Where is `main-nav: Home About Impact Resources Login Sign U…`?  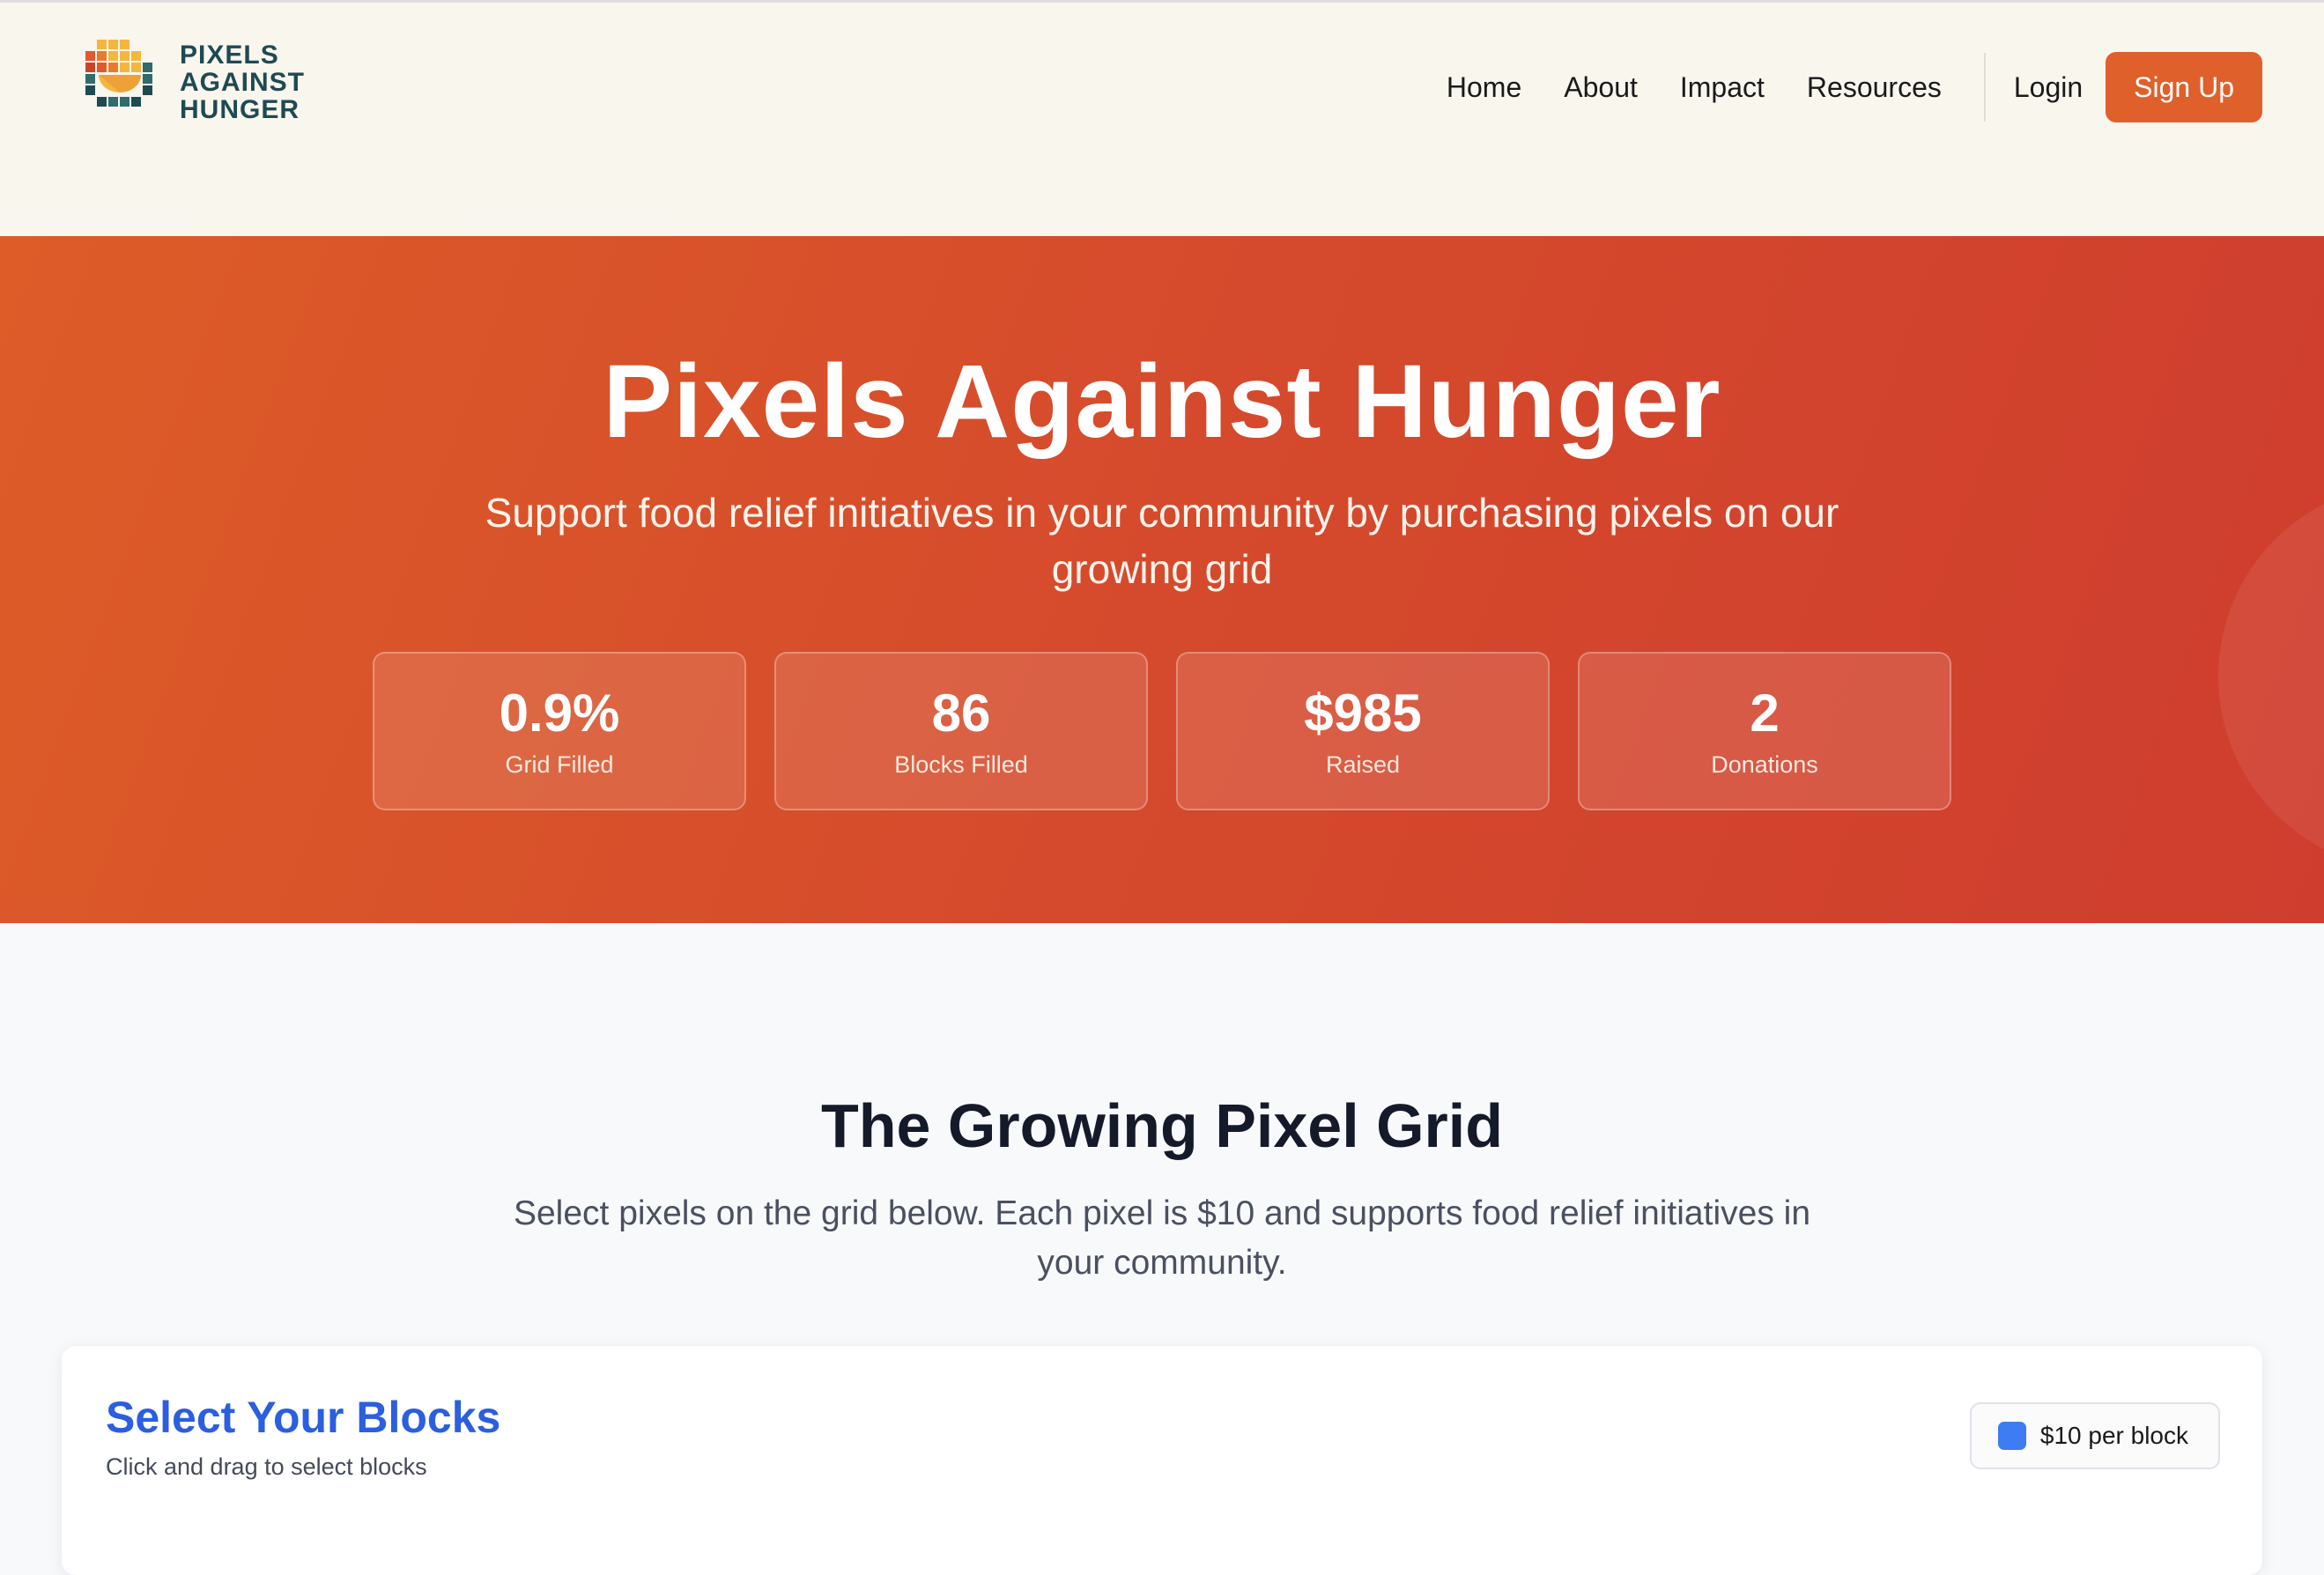
main-nav: Home About Impact Resources Login Sign U… is located at coordinates (1854, 87).